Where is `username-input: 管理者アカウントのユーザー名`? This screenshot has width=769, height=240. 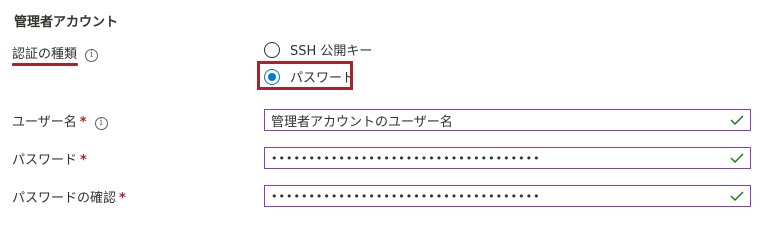 username-input: 管理者アカウントのユーザー名 is located at coordinates (507, 120).